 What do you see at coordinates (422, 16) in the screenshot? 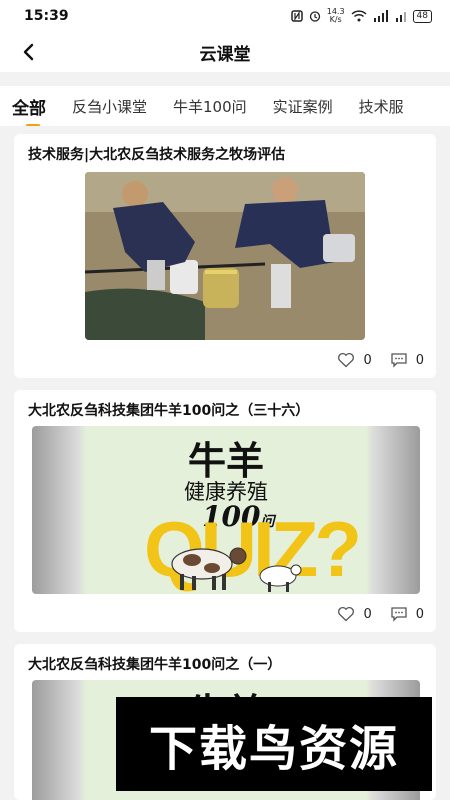
I see `battery-indicator: 48` at bounding box center [422, 16].